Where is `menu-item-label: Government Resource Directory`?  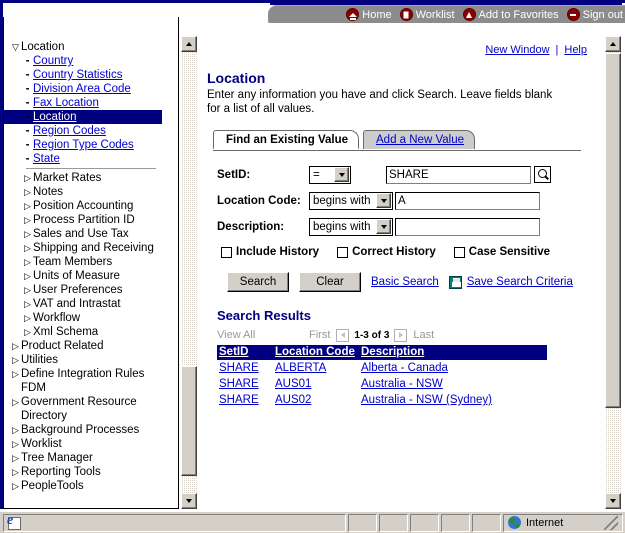 menu-item-label: Government Resource Directory is located at coordinates (79, 409).